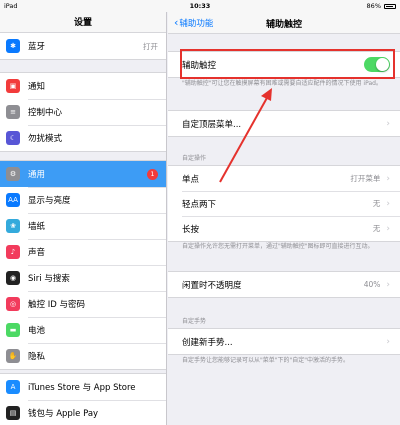  What do you see at coordinates (83, 330) in the screenshot?
I see `sidebar-item-battery: ▬ 电池` at bounding box center [83, 330].